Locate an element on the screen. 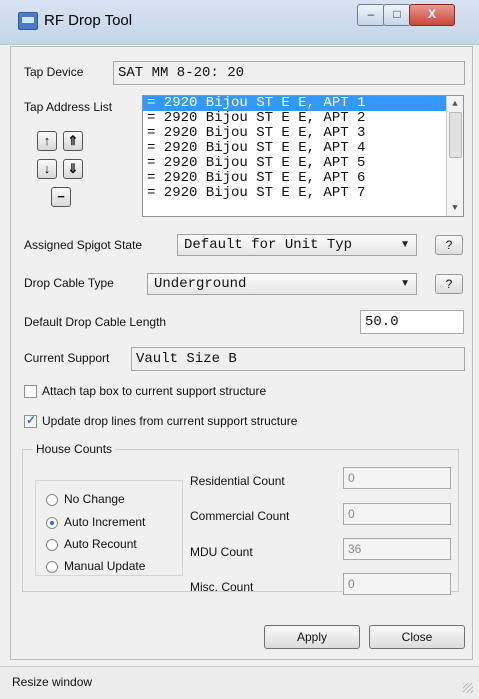 The image size is (479, 699). tap-address-list-label: Tap Address List is located at coordinates (68, 107).